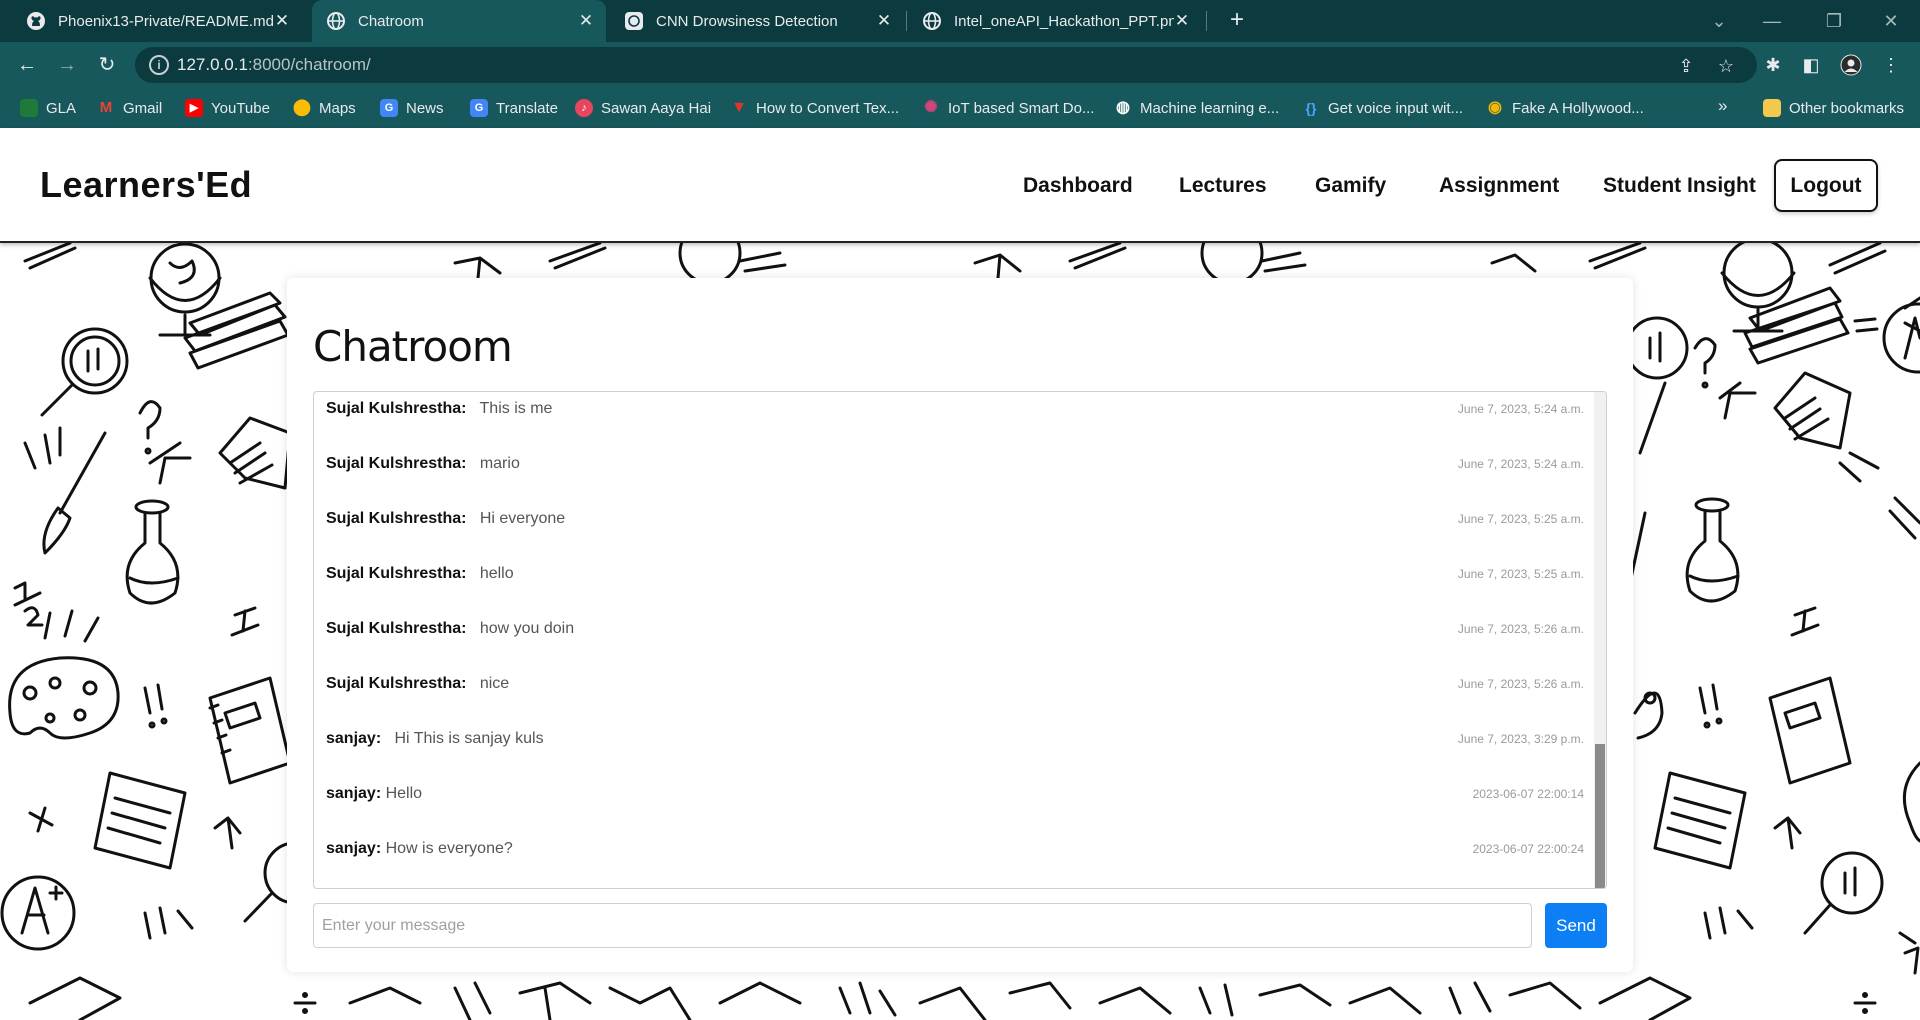 The image size is (1920, 1020). I want to click on reload-icon: ↻, so click(107, 65).